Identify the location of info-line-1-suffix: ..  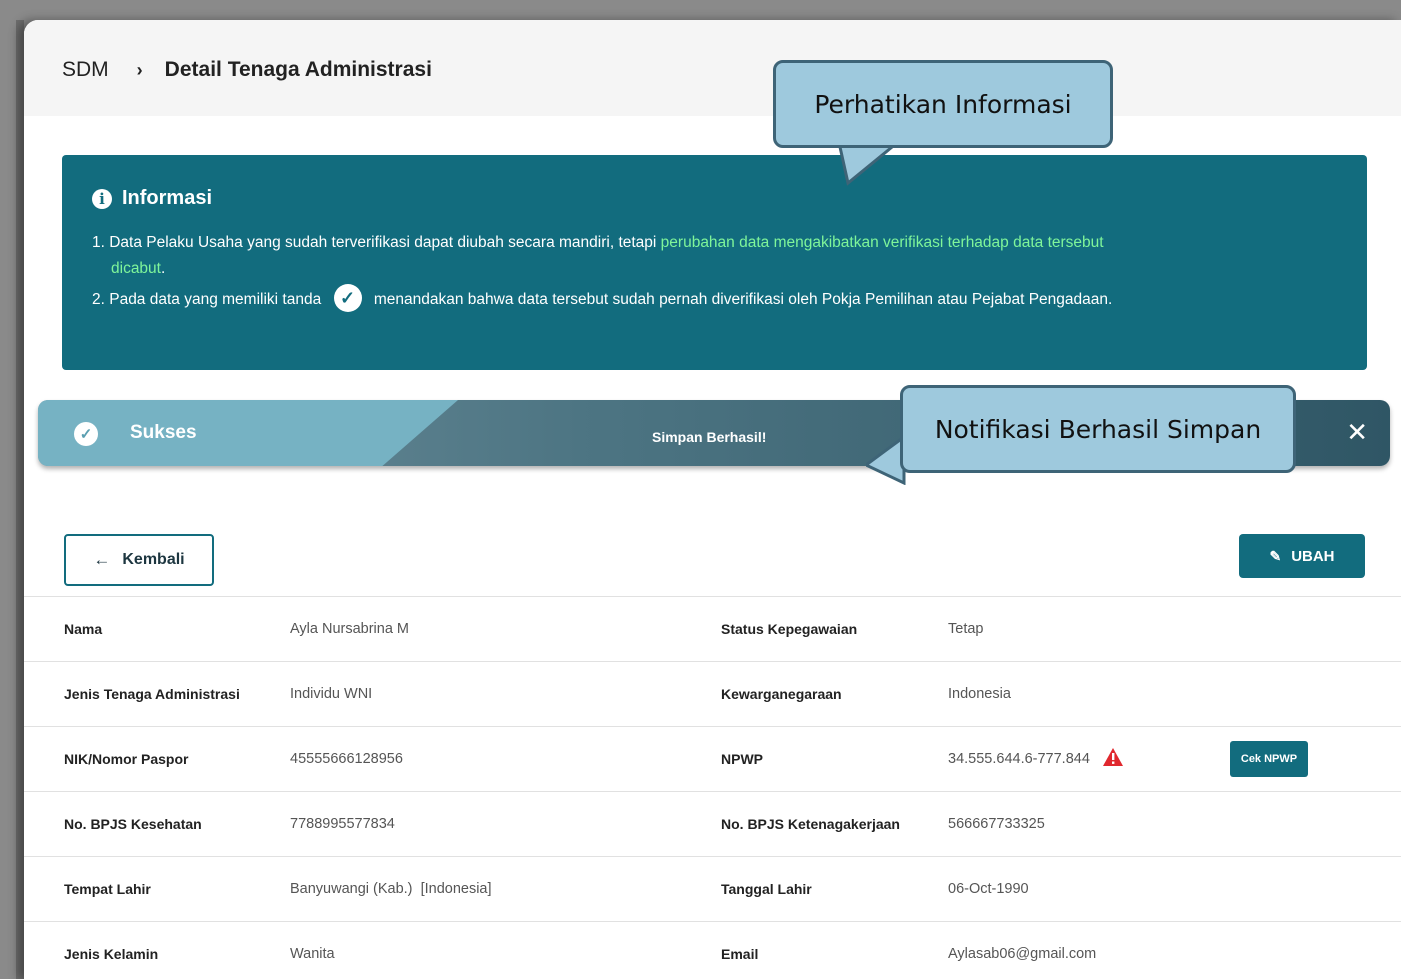
(163, 268).